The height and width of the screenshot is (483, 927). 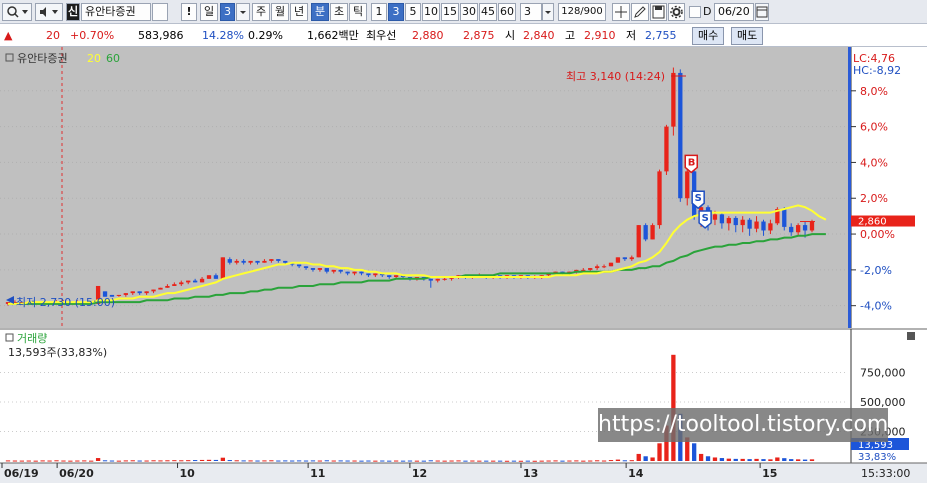 I want to click on interval-button-30: 30, so click(x=469, y=12).